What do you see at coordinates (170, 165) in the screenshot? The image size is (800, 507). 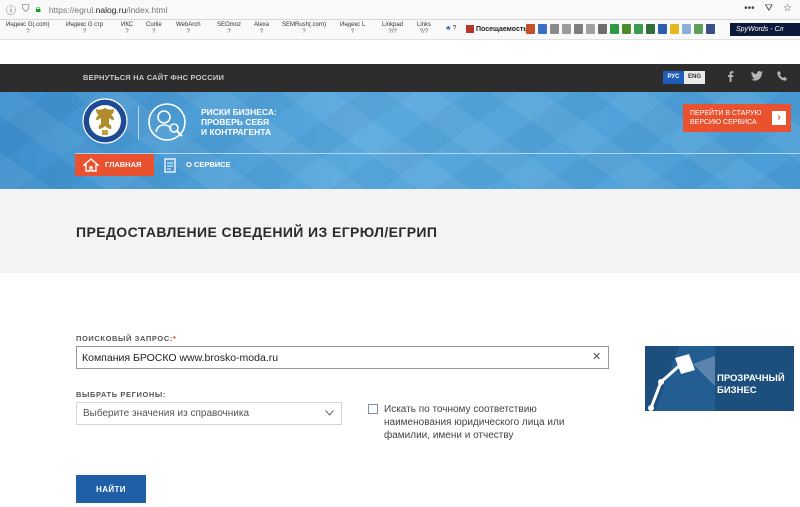 I see `document-icon` at bounding box center [170, 165].